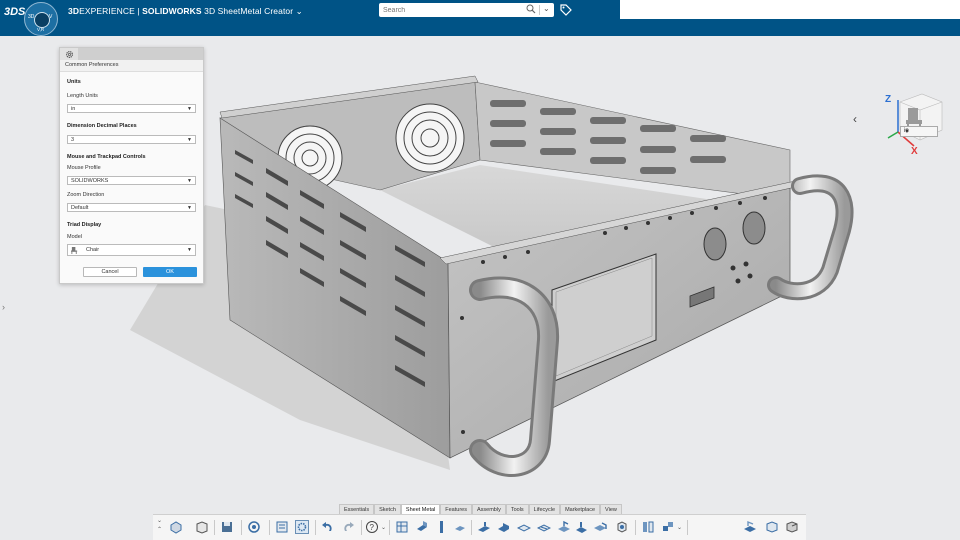 Image resolution: width=960 pixels, height=540 pixels. I want to click on tab-marketplace: Marketplace, so click(580, 509).